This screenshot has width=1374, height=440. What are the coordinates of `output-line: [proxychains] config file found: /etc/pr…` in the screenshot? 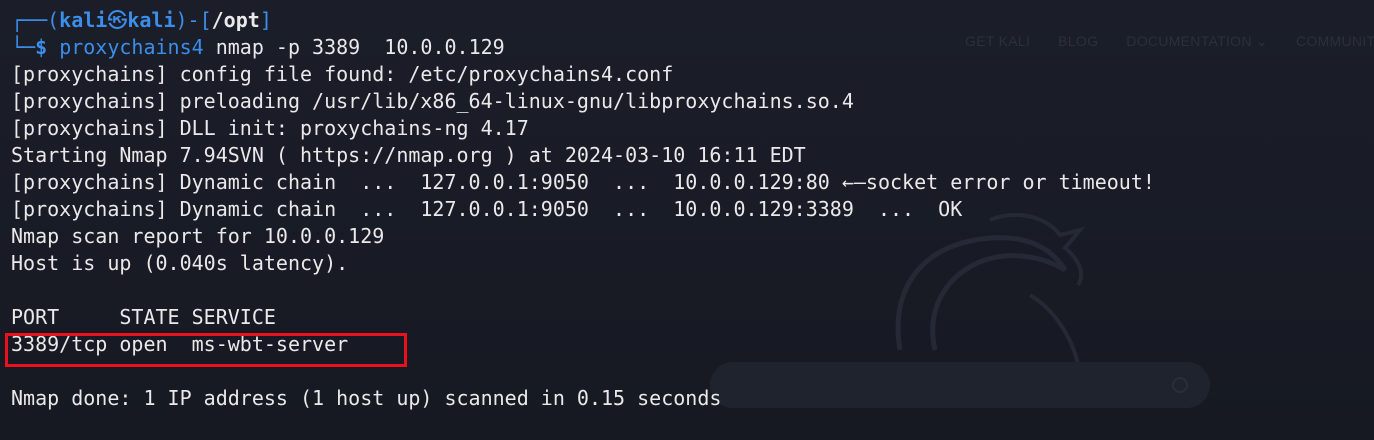 It's located at (342, 74).